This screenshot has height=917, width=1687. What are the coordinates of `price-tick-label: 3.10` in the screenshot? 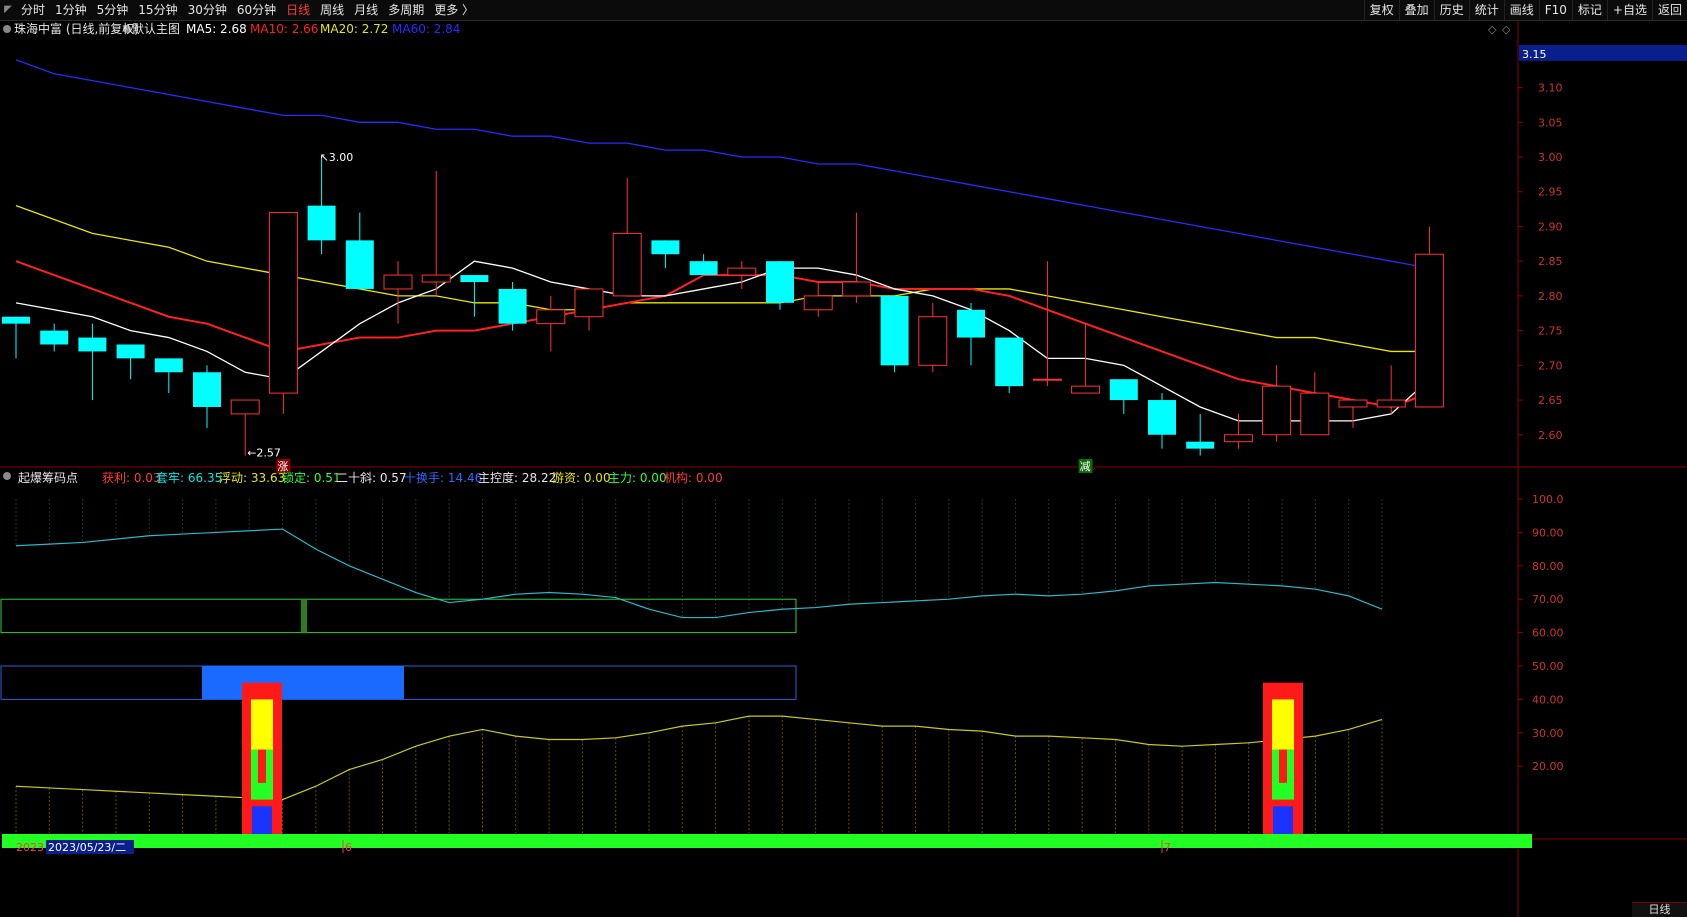 It's located at (1550, 88).